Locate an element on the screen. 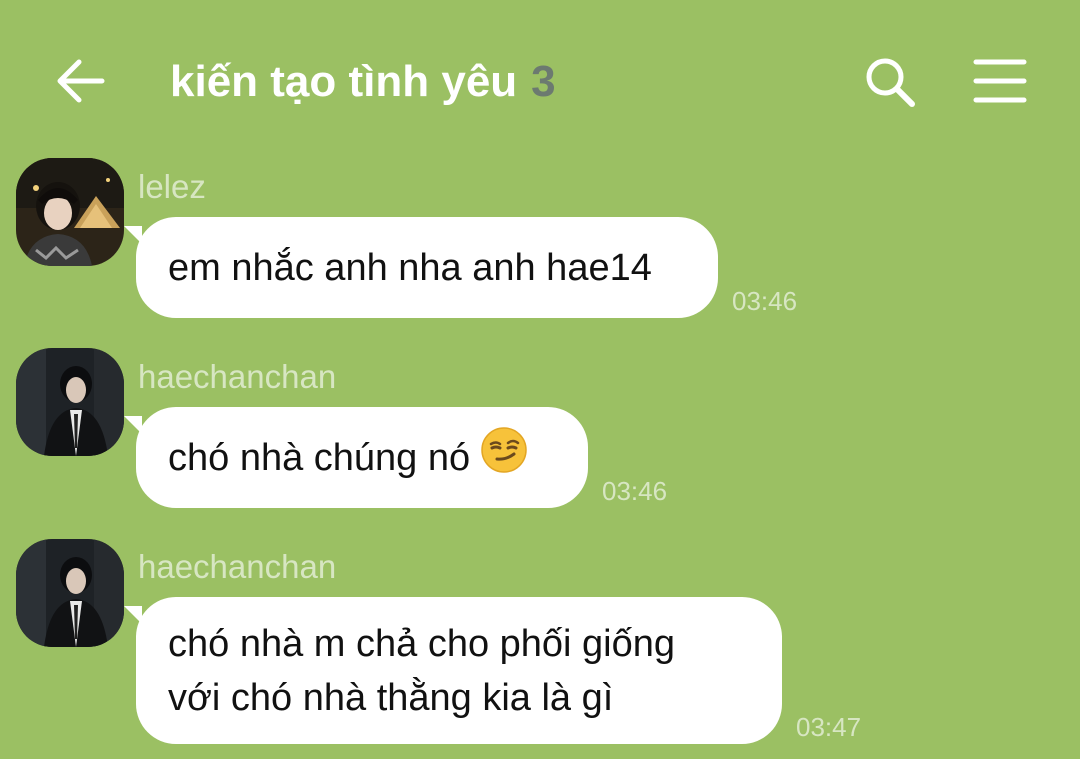 Image resolution: width=1080 pixels, height=759 pixels. message-bubble: chó nhà chúng nó is located at coordinates (362, 457).